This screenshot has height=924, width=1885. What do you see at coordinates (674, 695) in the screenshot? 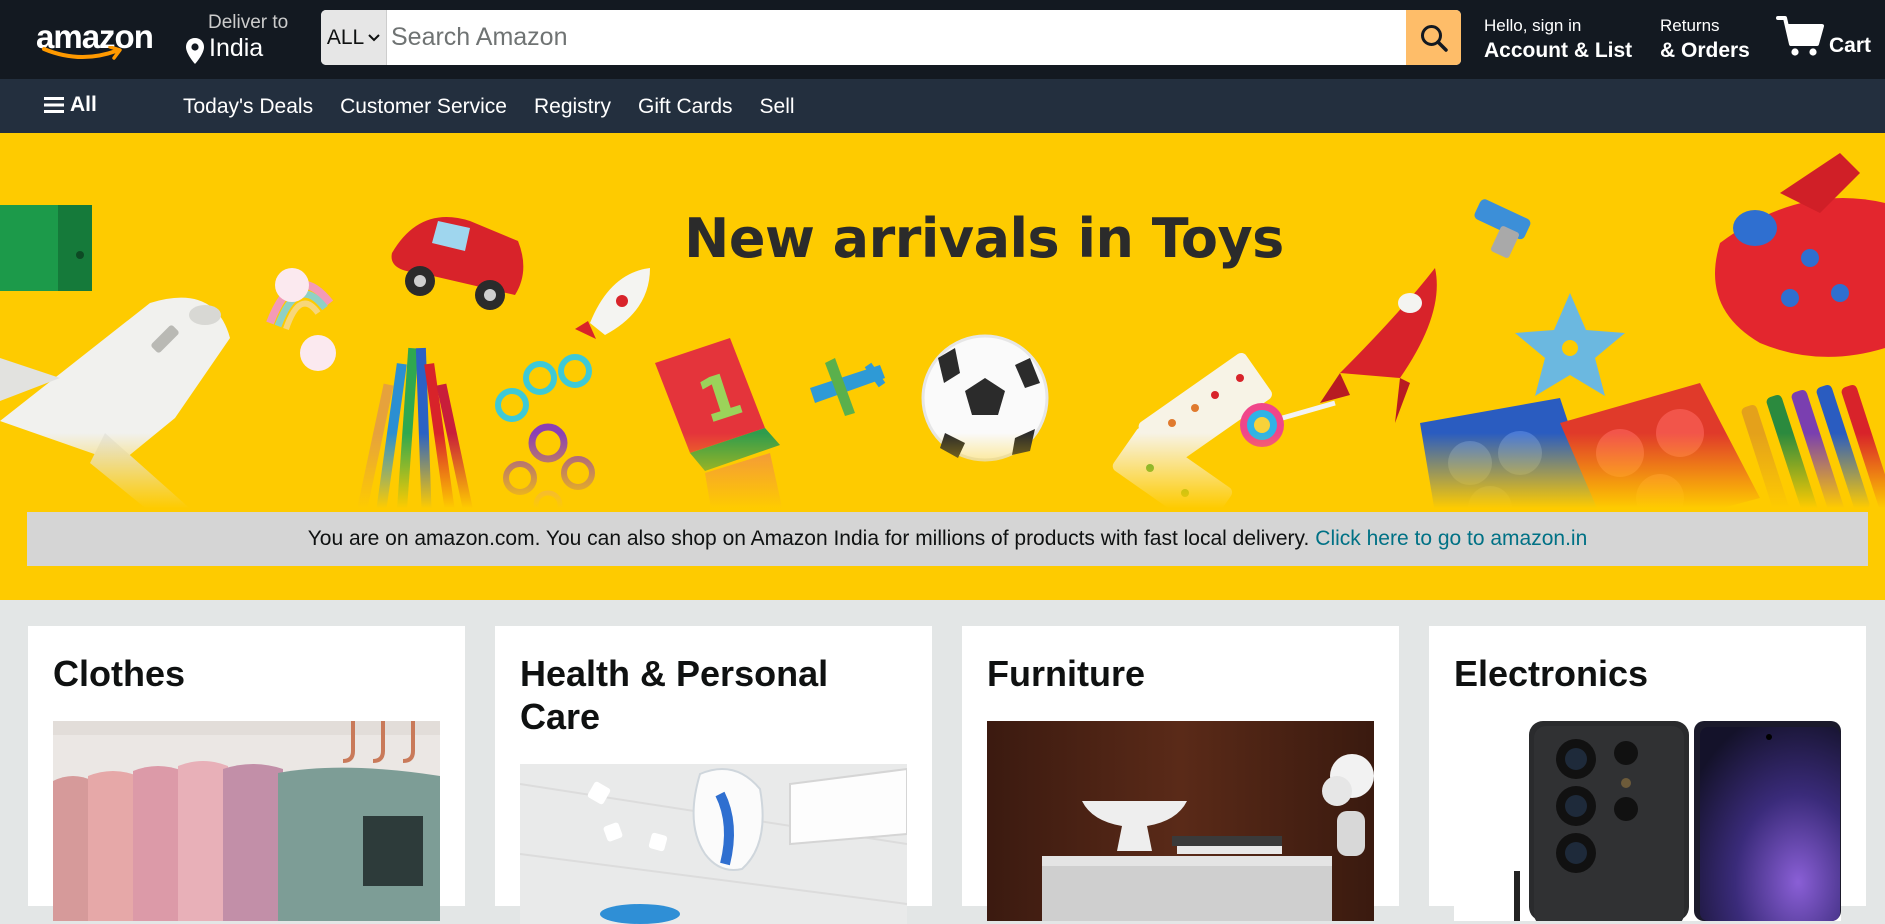
I see `category-card-title: Health & Personal Care` at bounding box center [674, 695].